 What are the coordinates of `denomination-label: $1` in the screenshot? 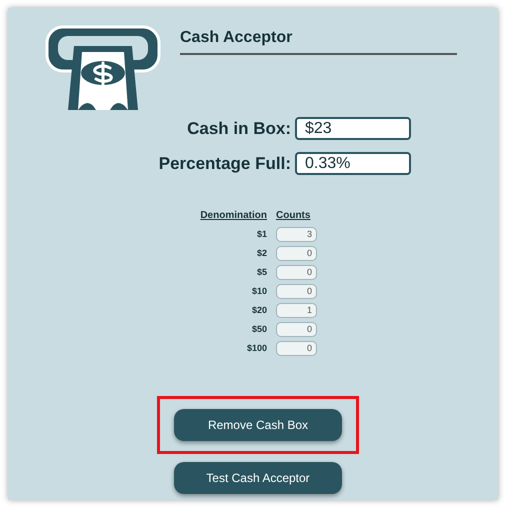 It's located at (261, 234).